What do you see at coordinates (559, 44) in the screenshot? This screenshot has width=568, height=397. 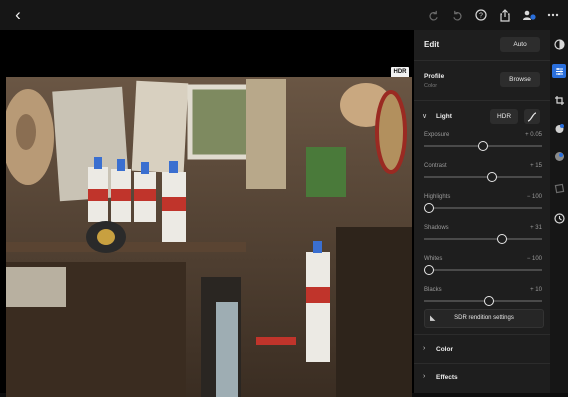 I see `presets-icon` at bounding box center [559, 44].